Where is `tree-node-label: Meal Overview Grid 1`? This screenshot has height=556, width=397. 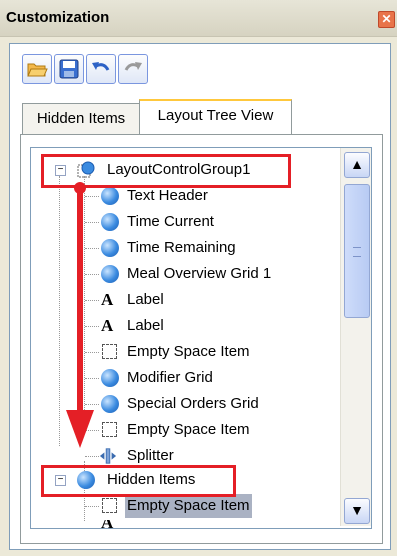
tree-node-label: Meal Overview Grid 1 is located at coordinates (199, 273).